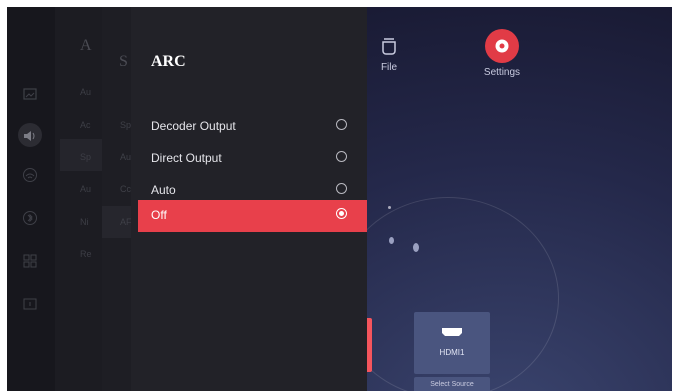  What do you see at coordinates (389, 46) in the screenshot?
I see `file-icon` at bounding box center [389, 46].